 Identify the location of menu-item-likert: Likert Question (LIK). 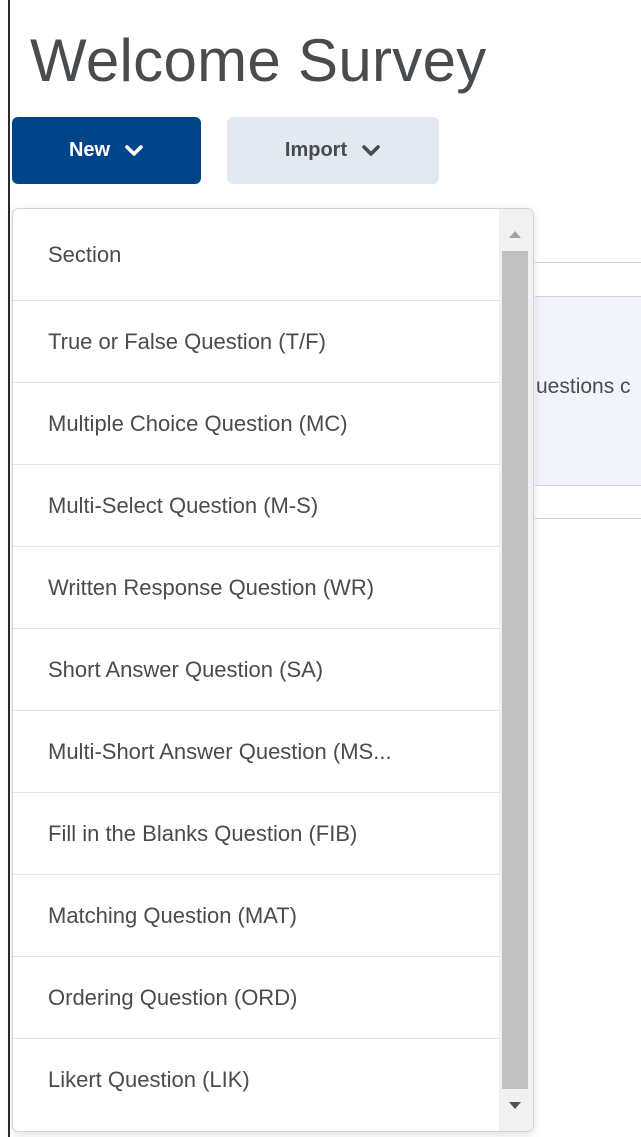
(256, 1080).